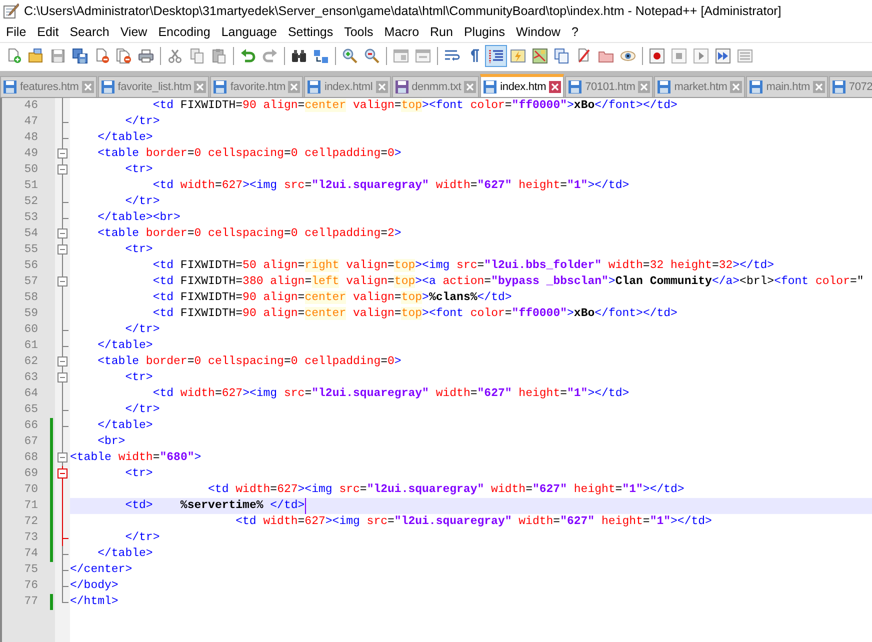 This screenshot has width=872, height=642. What do you see at coordinates (31, 506) in the screenshot?
I see `line-number: 71` at bounding box center [31, 506].